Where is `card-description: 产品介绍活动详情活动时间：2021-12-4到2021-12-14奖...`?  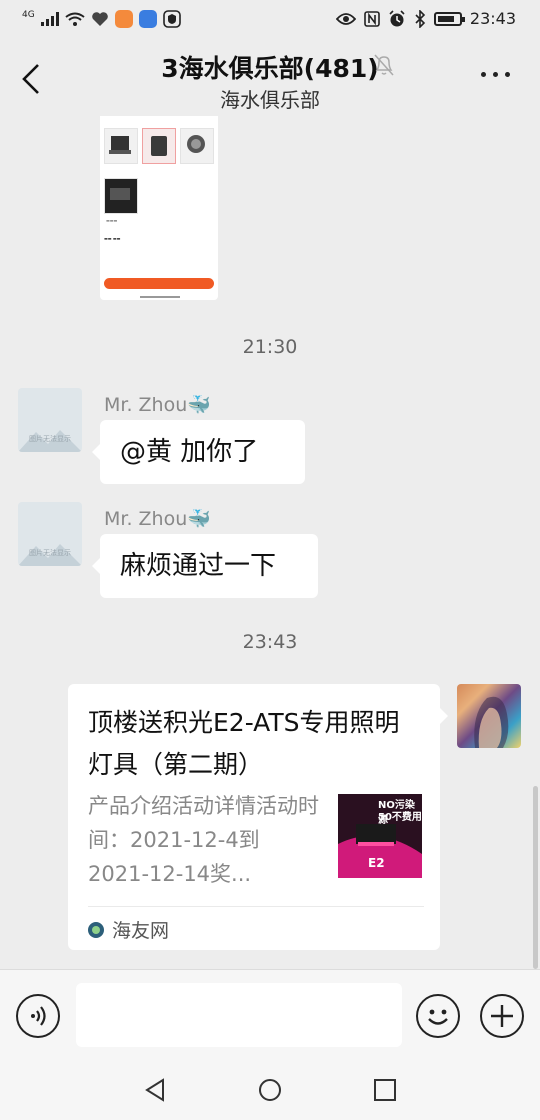
card-description: 产品介绍活动详情活动时间：2021-12-4到2021-12-14奖... is located at coordinates (203, 840).